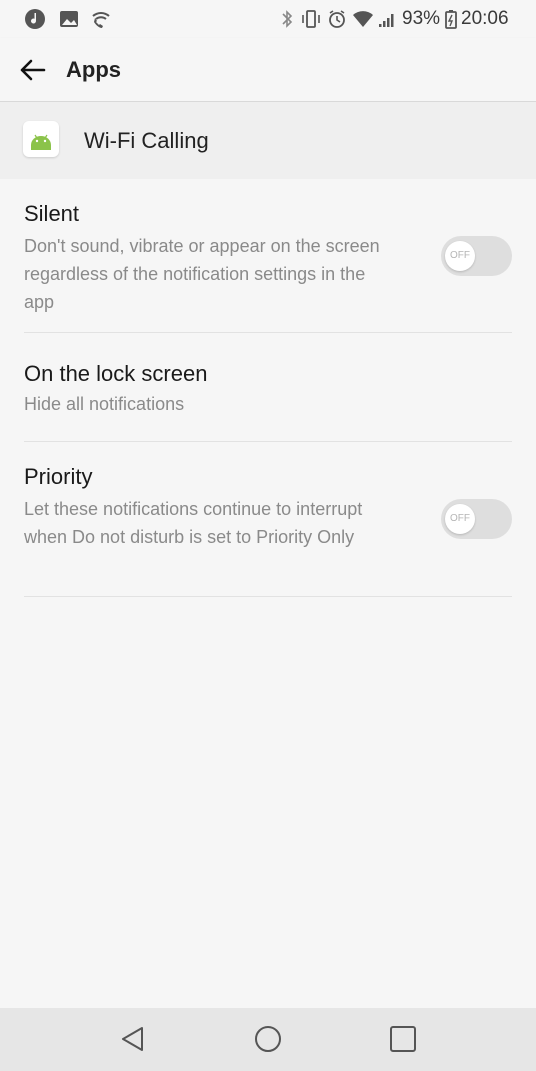 This screenshot has width=536, height=1071. I want to click on wifi-icon, so click(363, 19).